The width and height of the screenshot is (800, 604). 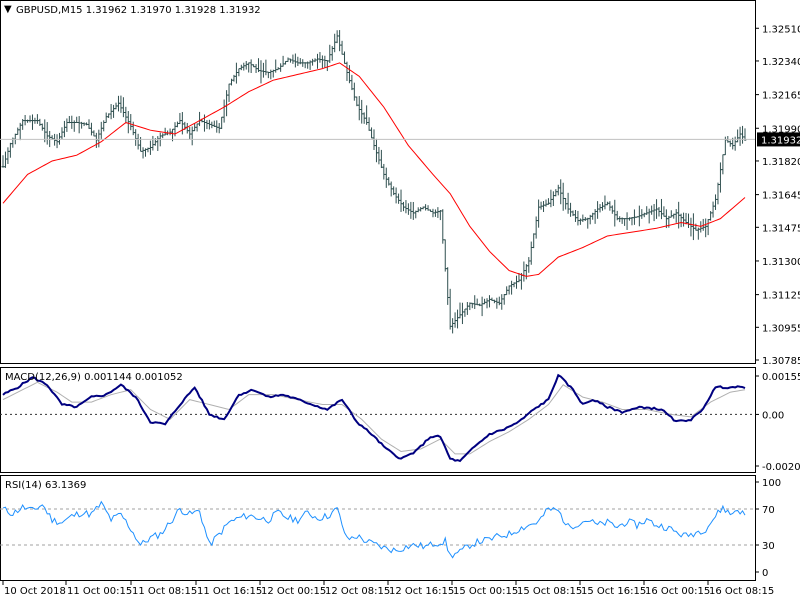 I want to click on rsi-tick-label: 100, so click(x=771, y=483).